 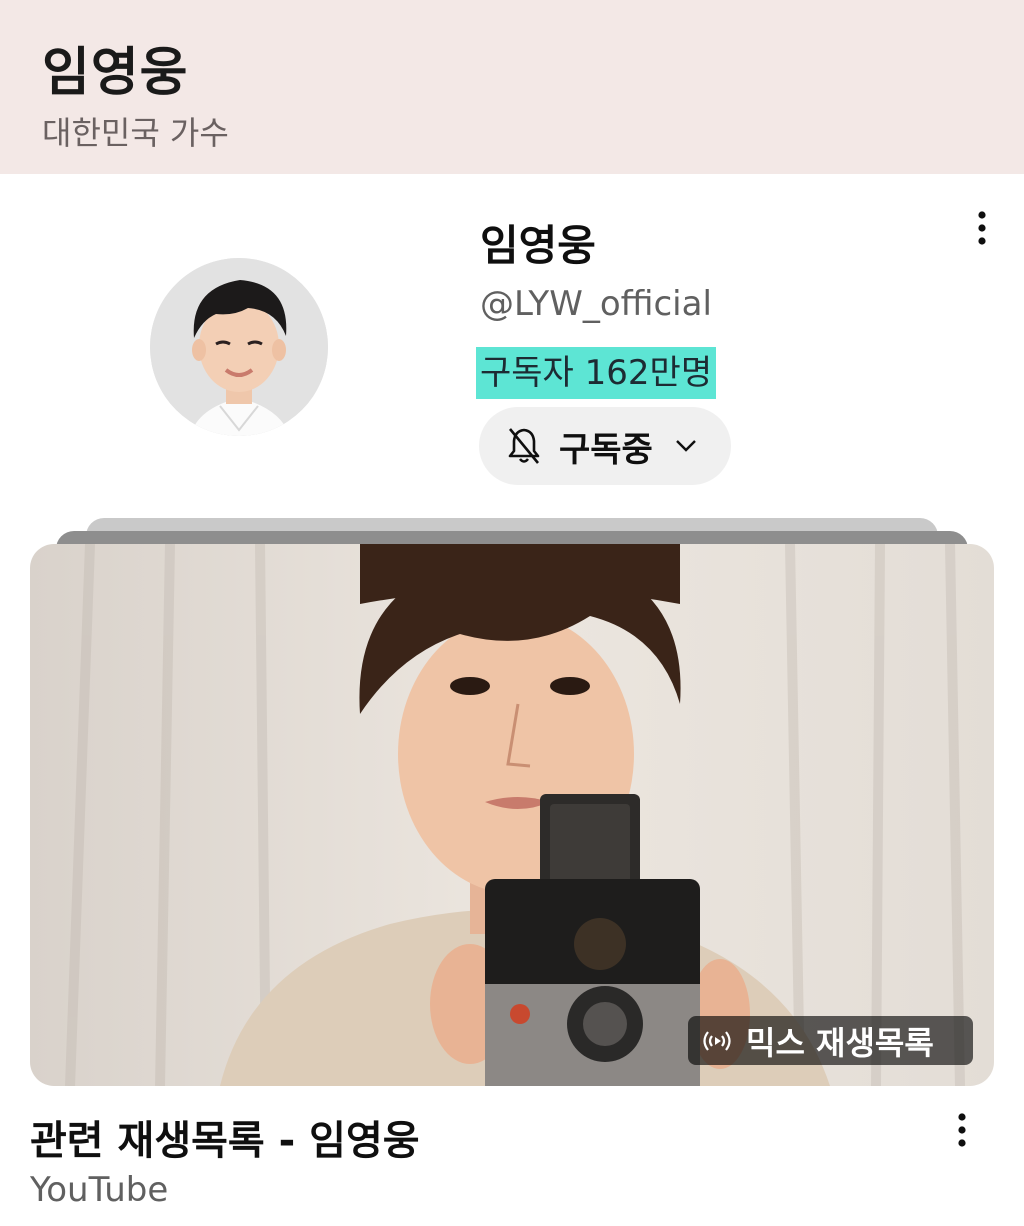 What do you see at coordinates (685, 446) in the screenshot?
I see `chevron-down-icon` at bounding box center [685, 446].